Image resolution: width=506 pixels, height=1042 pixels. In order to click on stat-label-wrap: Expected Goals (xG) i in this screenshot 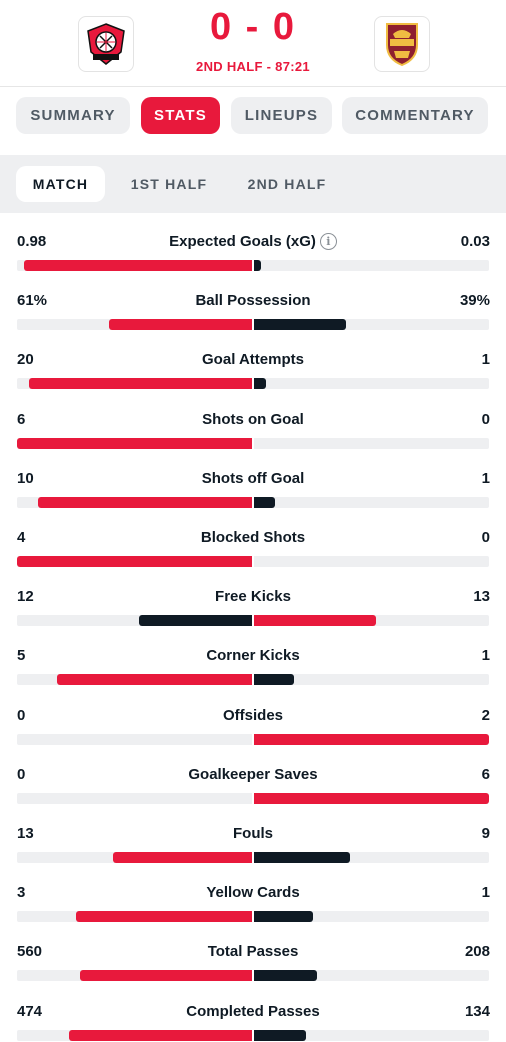, I will do `click(253, 241)`.